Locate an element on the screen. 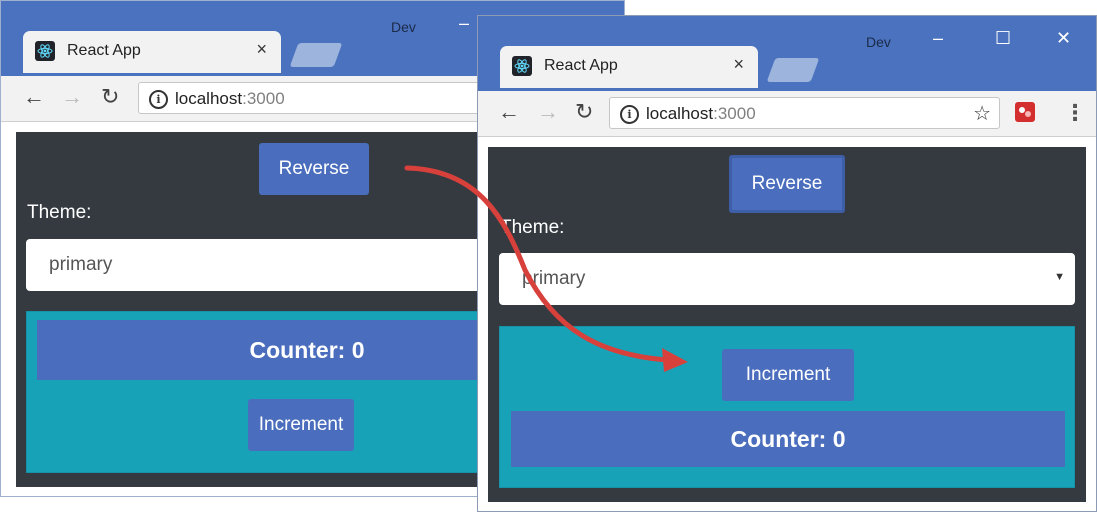 The width and height of the screenshot is (1097, 512). browser-toolbar: ← → ↻ i localhost:3000 ☆ ⋮ is located at coordinates (787, 114).